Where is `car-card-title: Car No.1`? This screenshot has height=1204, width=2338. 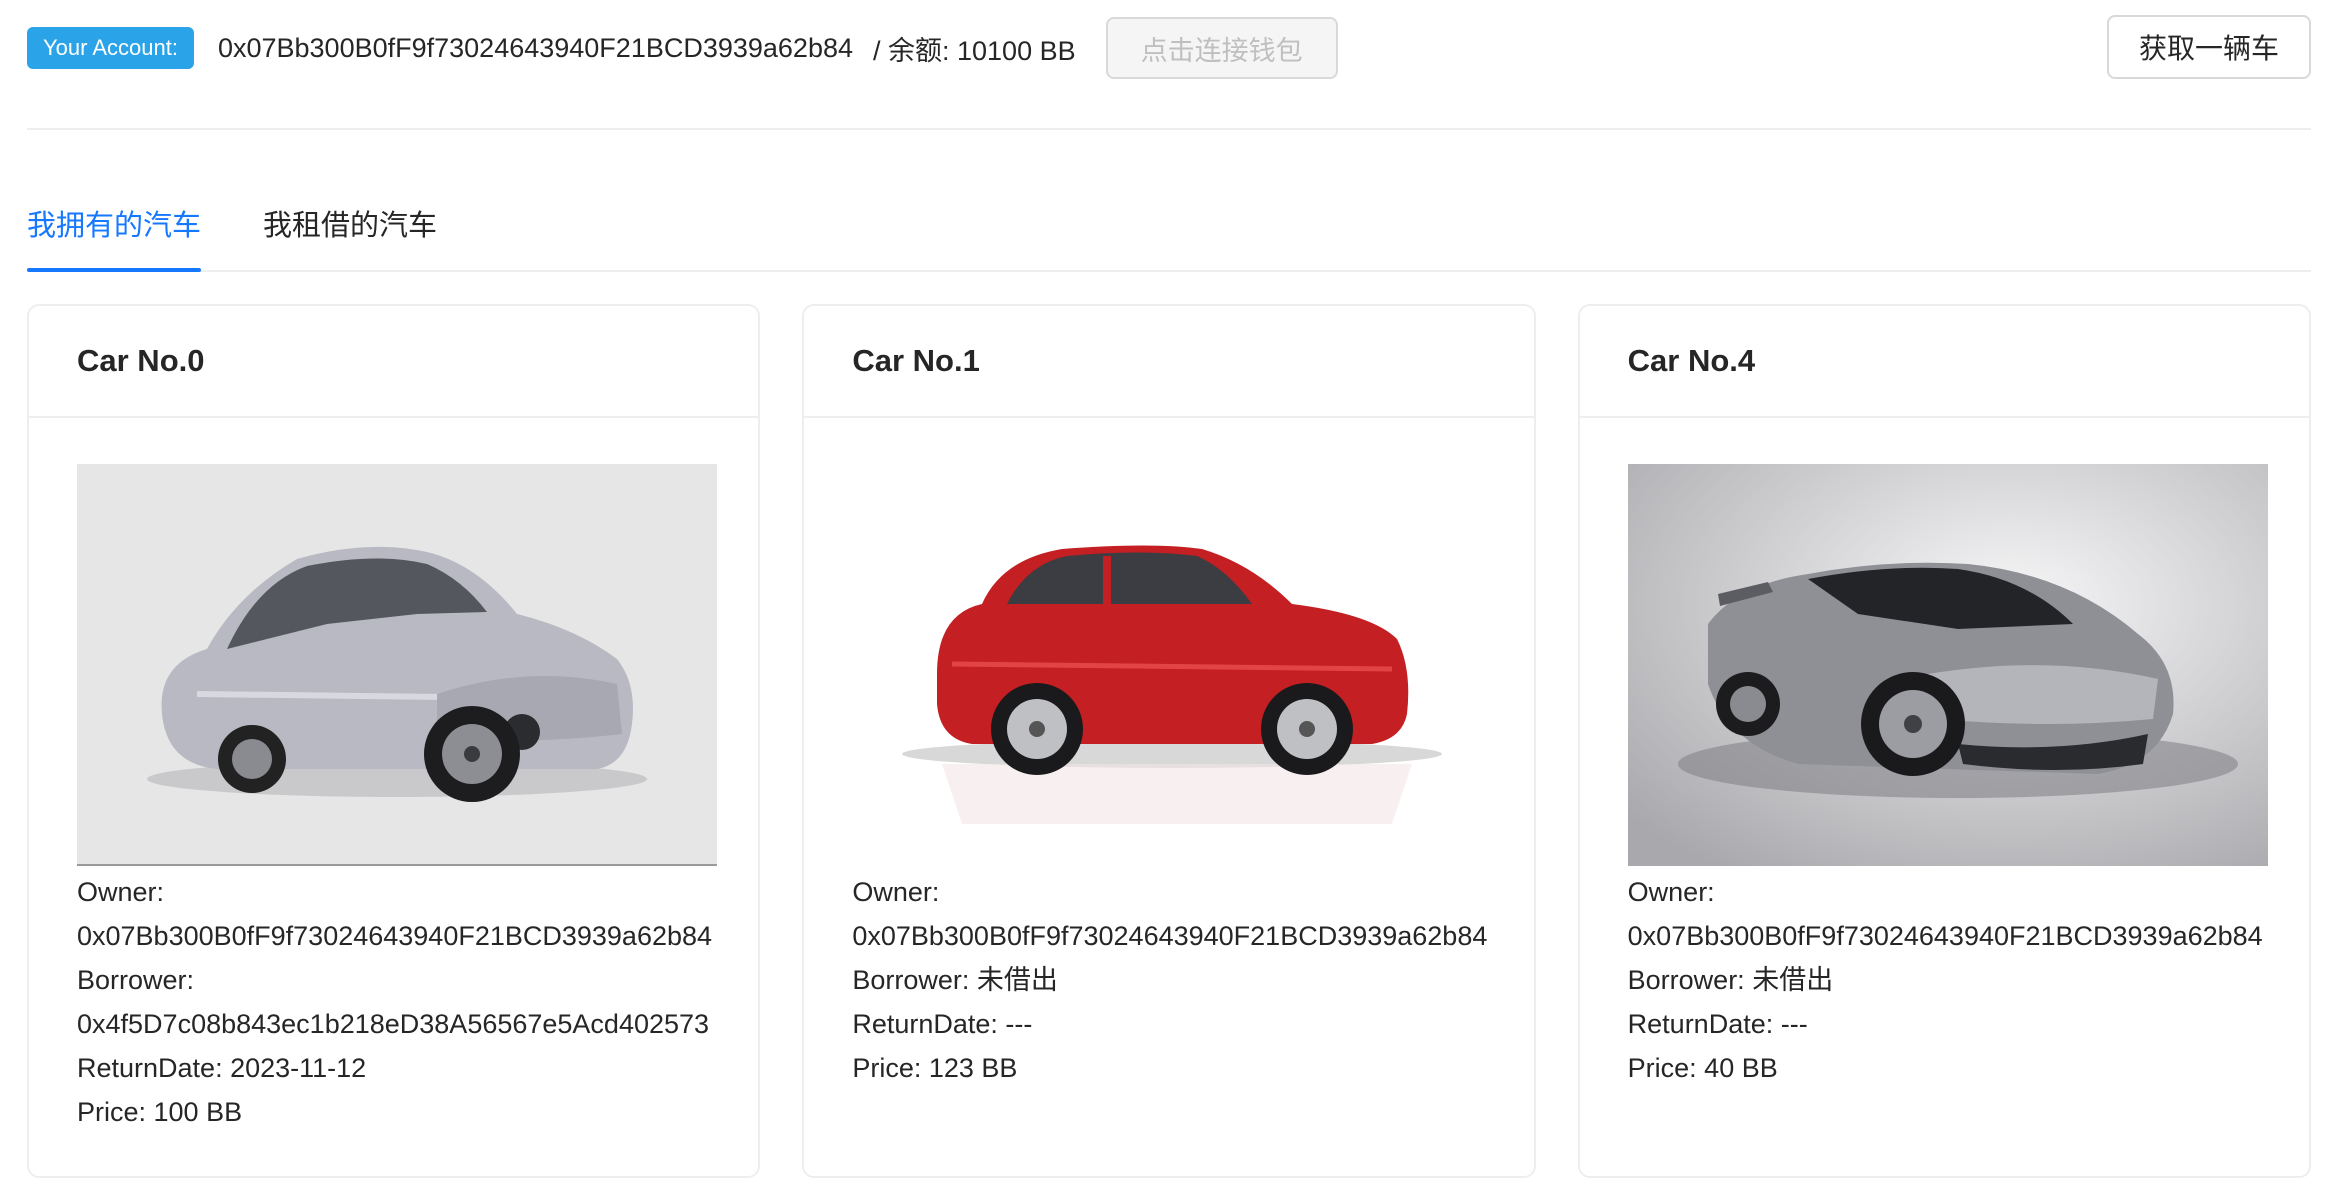
car-card-title: Car No.1 is located at coordinates (1169, 362).